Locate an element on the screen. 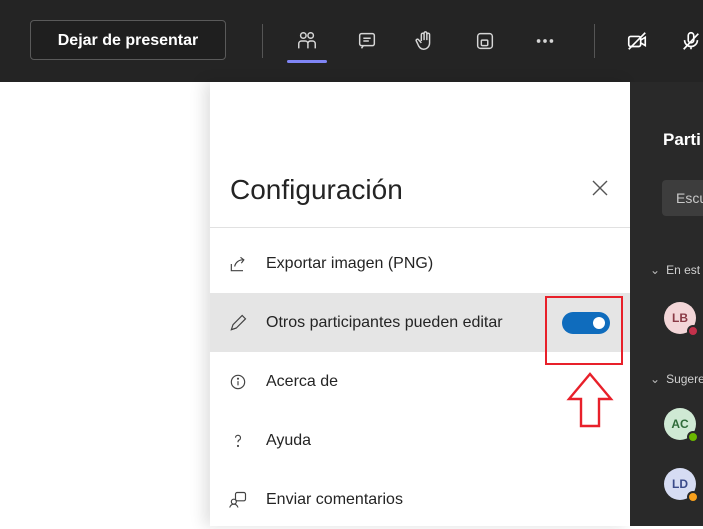  camera-off-icon is located at coordinates (637, 41).